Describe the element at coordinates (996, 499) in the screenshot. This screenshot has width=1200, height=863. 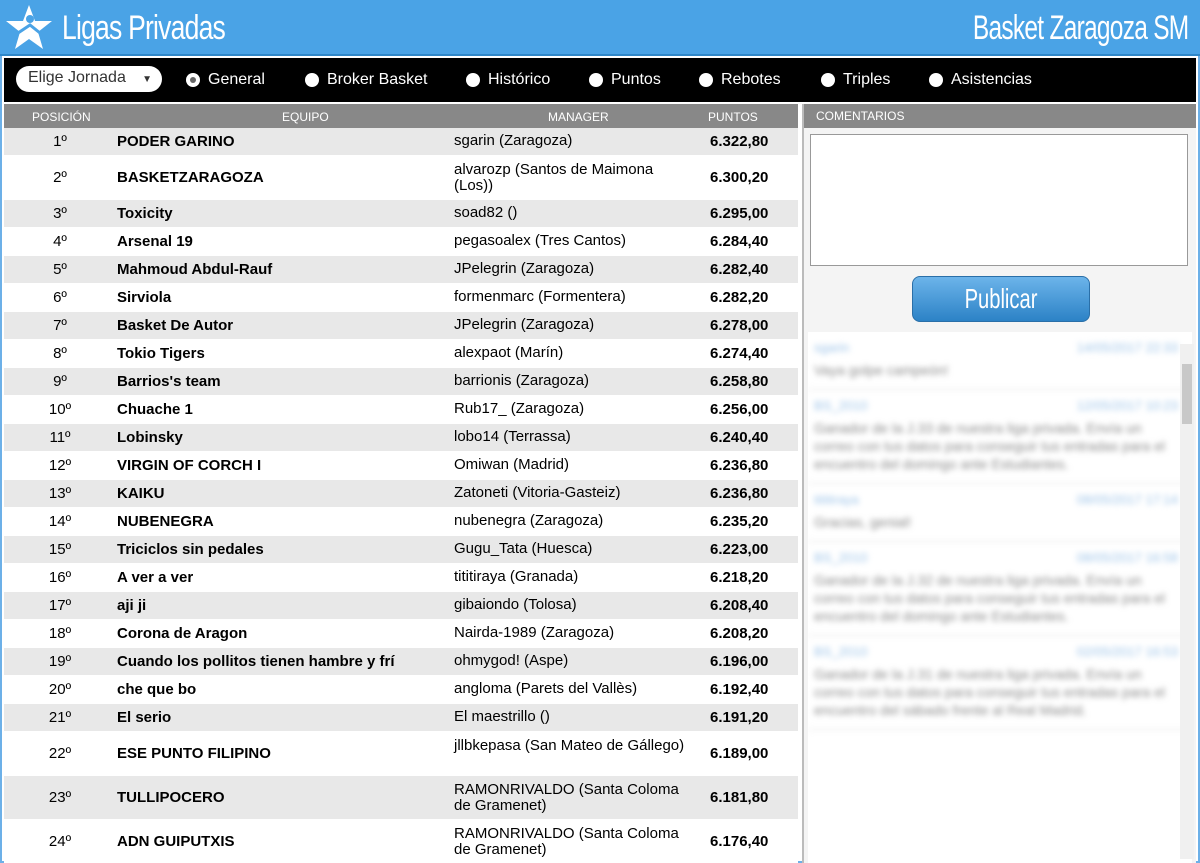
I see `comment-meta: tititiraya 08/05/2017 17:14` at that location.